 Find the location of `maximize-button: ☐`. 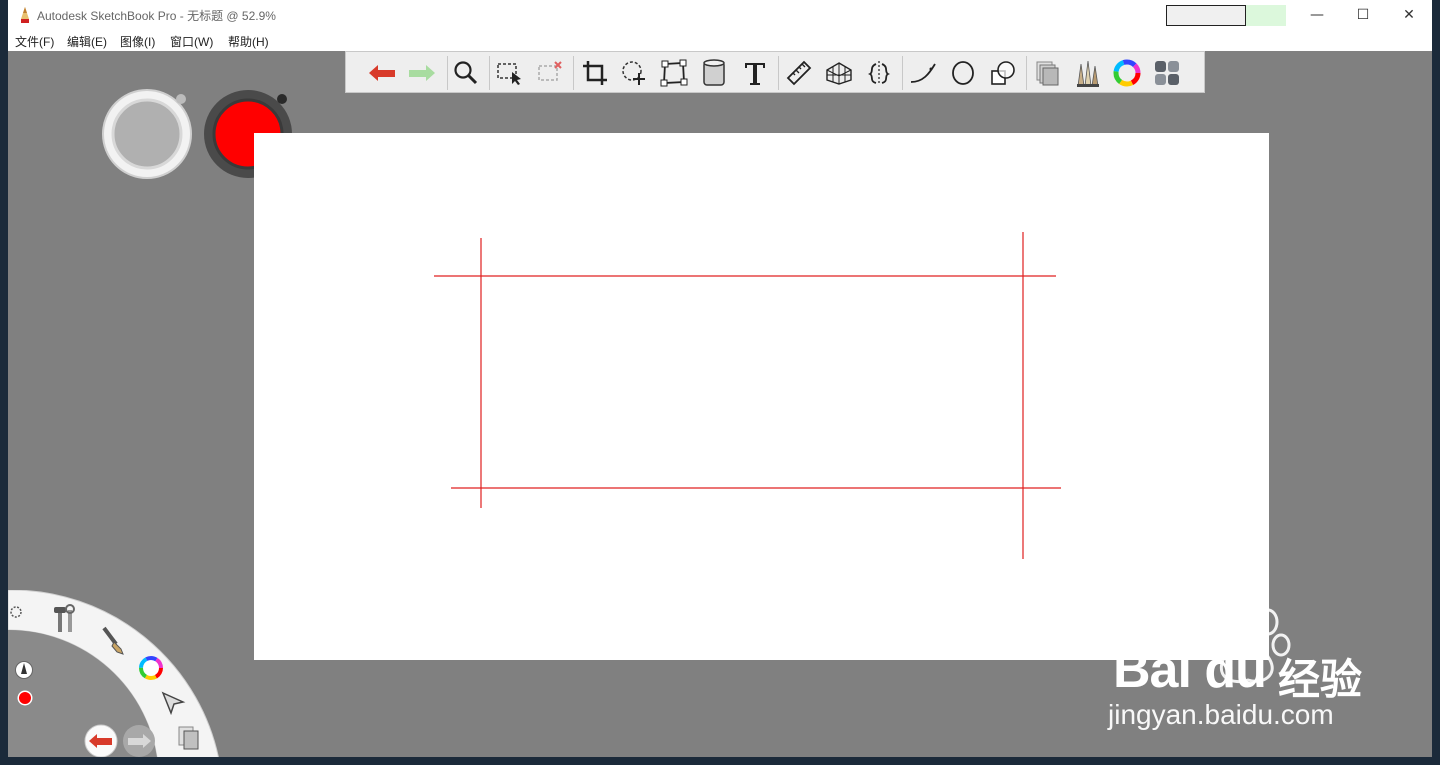

maximize-button: ☐ is located at coordinates (1363, 15).